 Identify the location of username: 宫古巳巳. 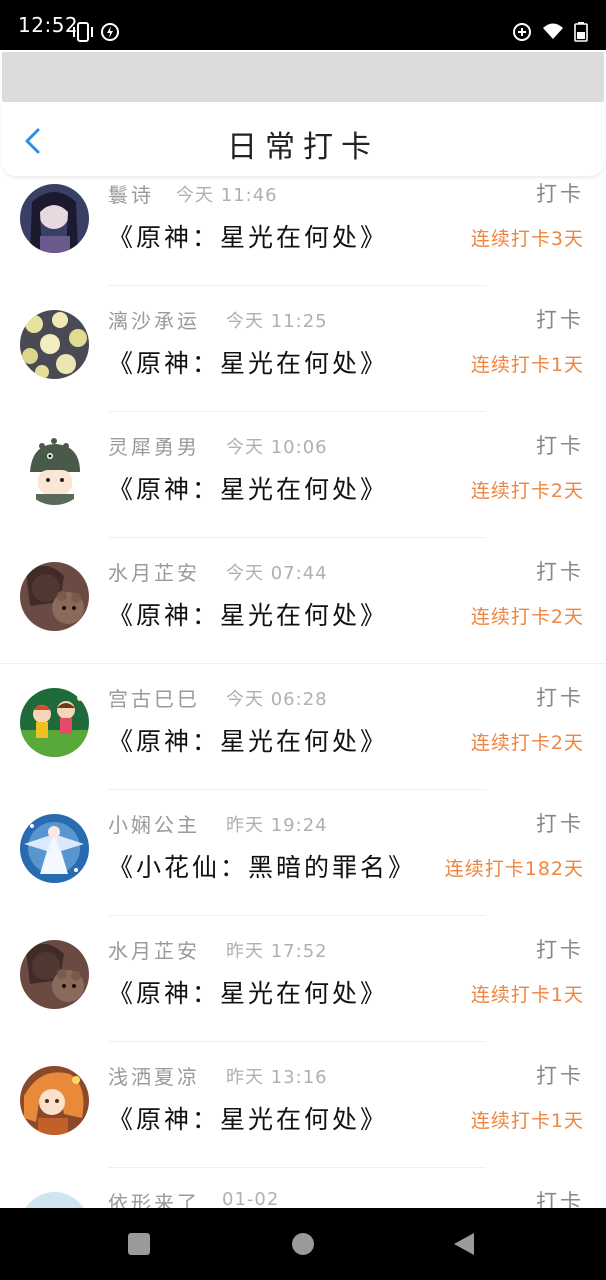
(154, 699).